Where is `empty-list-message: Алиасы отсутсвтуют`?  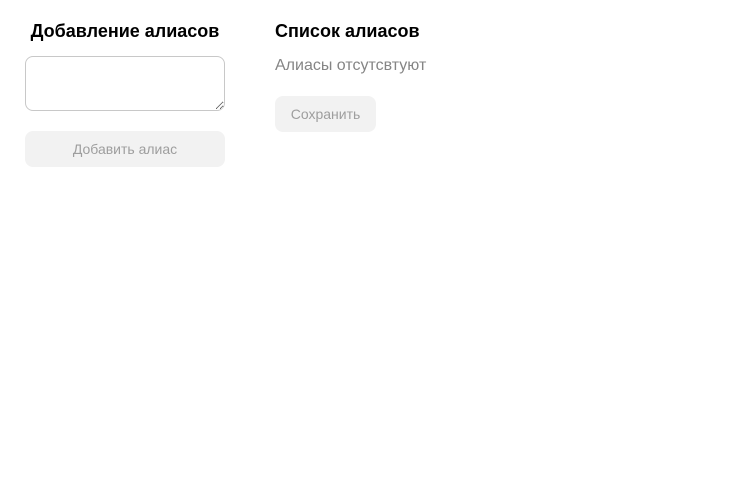
empty-list-message: Алиасы отсутсвтуют is located at coordinates (351, 65).